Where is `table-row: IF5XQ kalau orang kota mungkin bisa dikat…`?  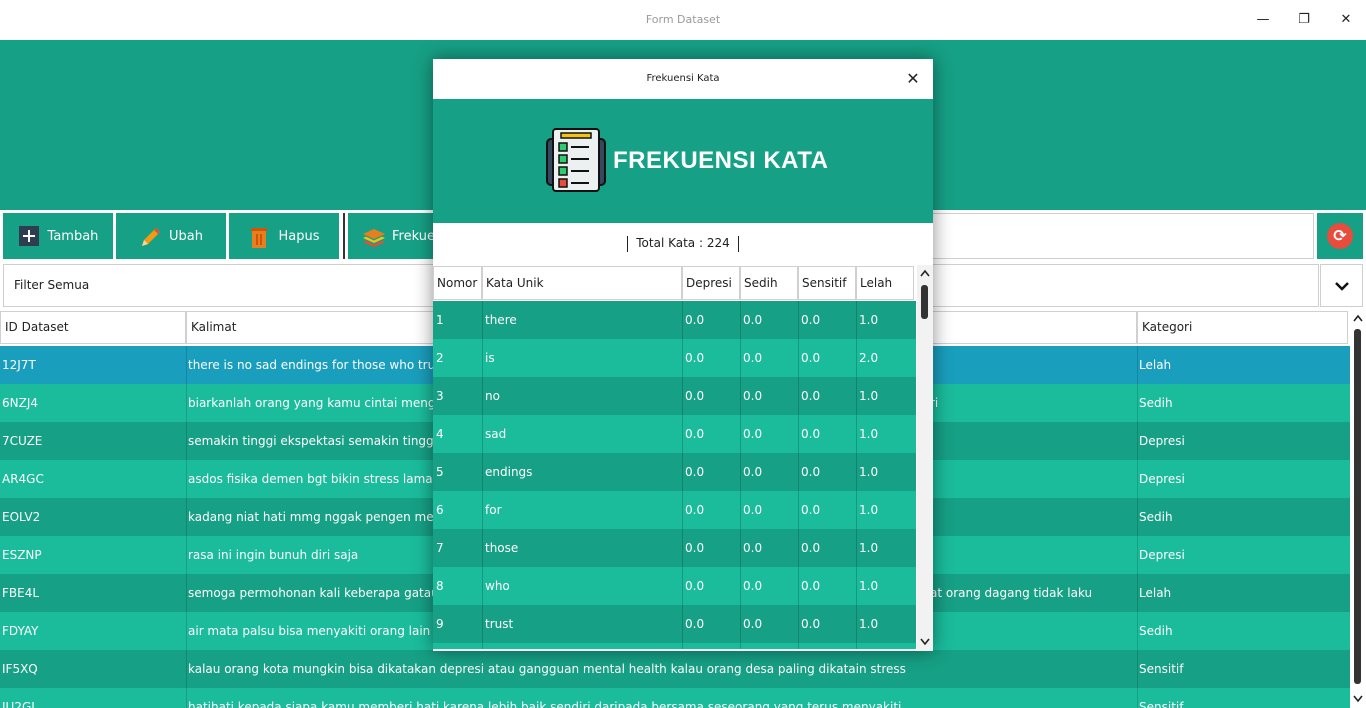 table-row: IF5XQ kalau orang kota mungkin bisa dikat… is located at coordinates (675, 669).